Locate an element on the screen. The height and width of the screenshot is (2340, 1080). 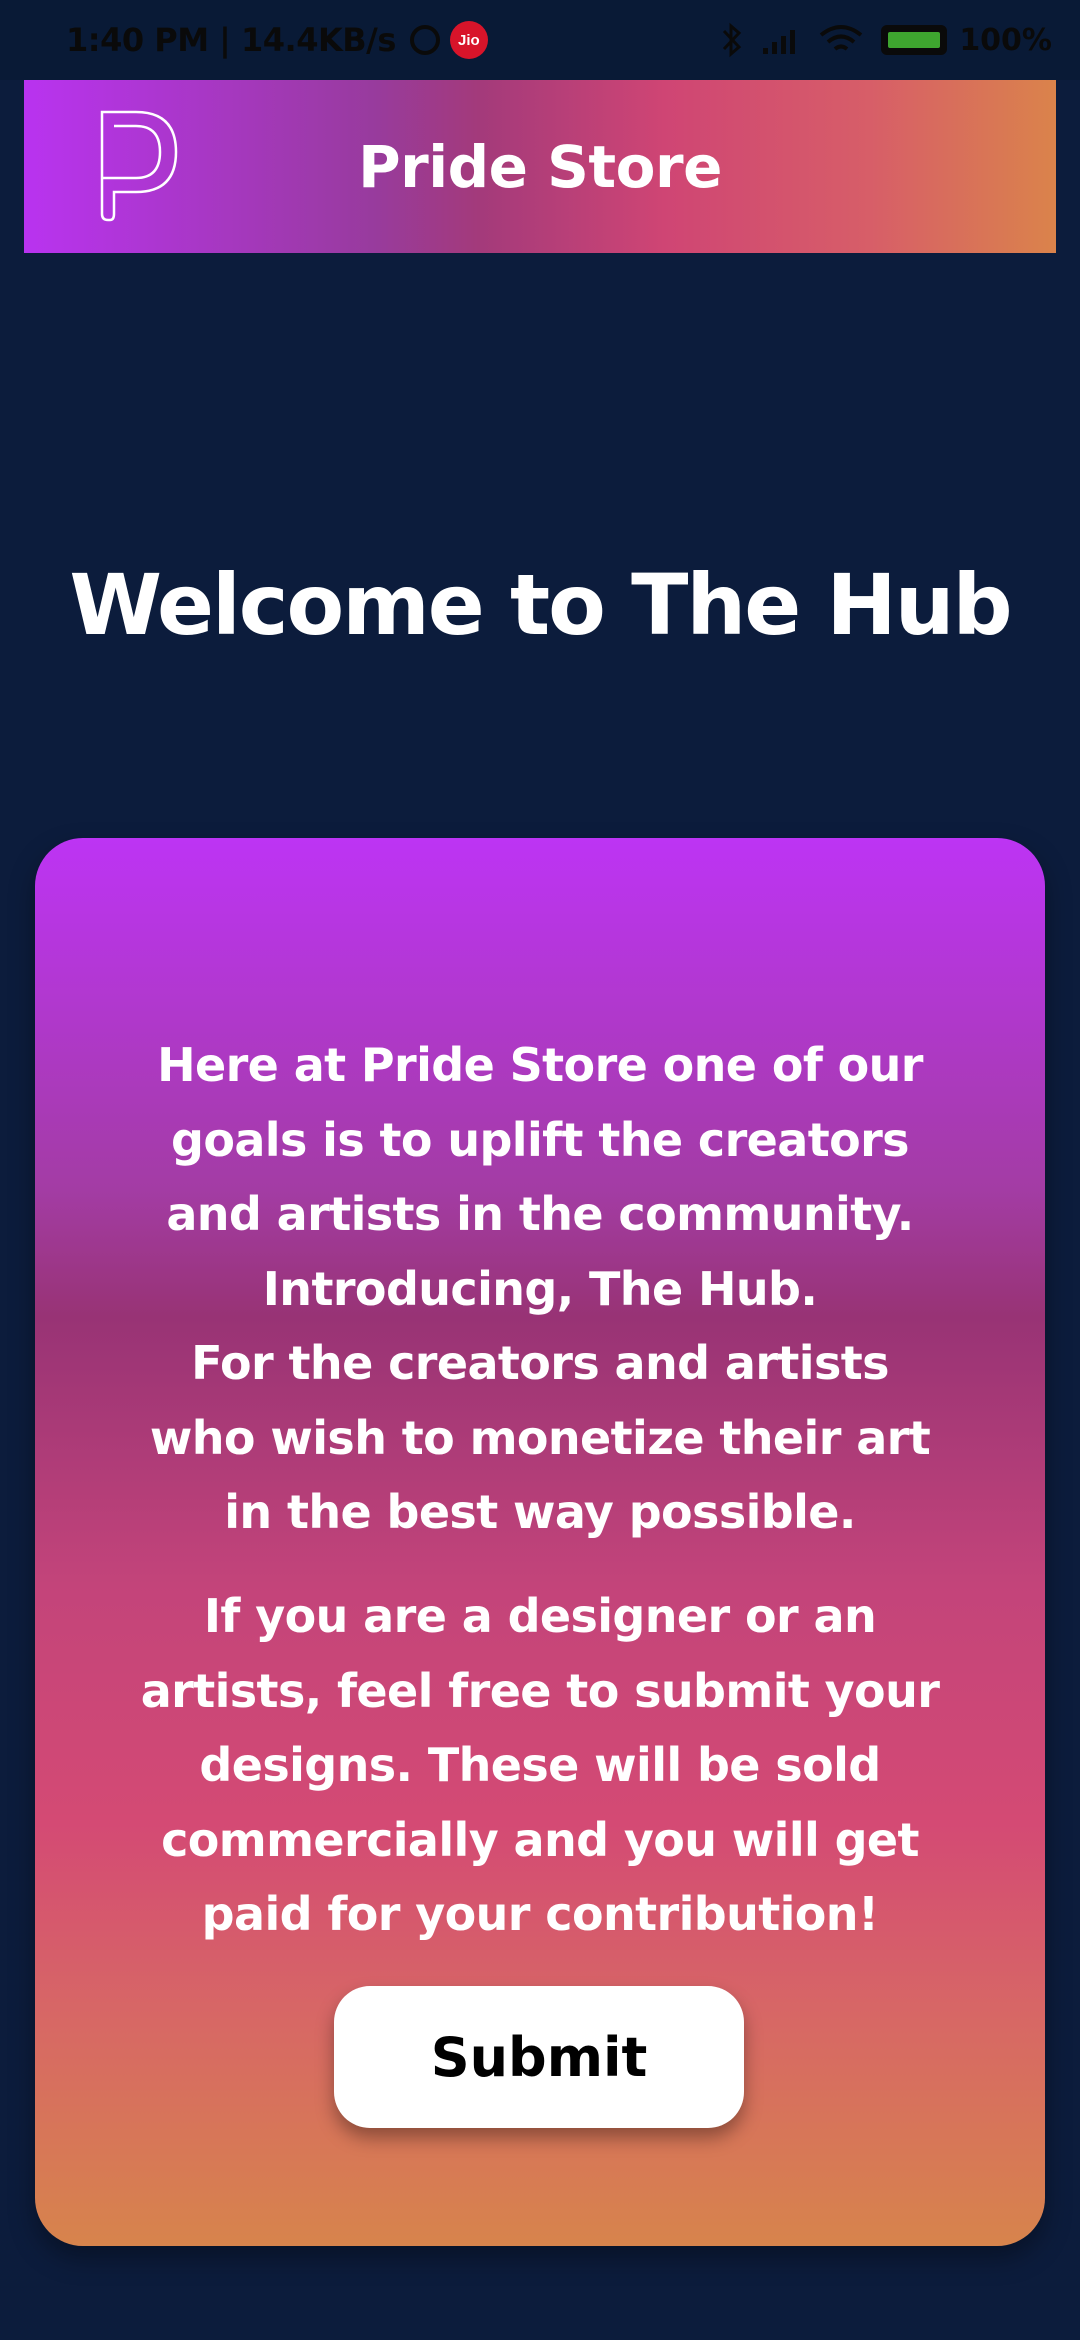
signal-icon is located at coordinates (779, 42).